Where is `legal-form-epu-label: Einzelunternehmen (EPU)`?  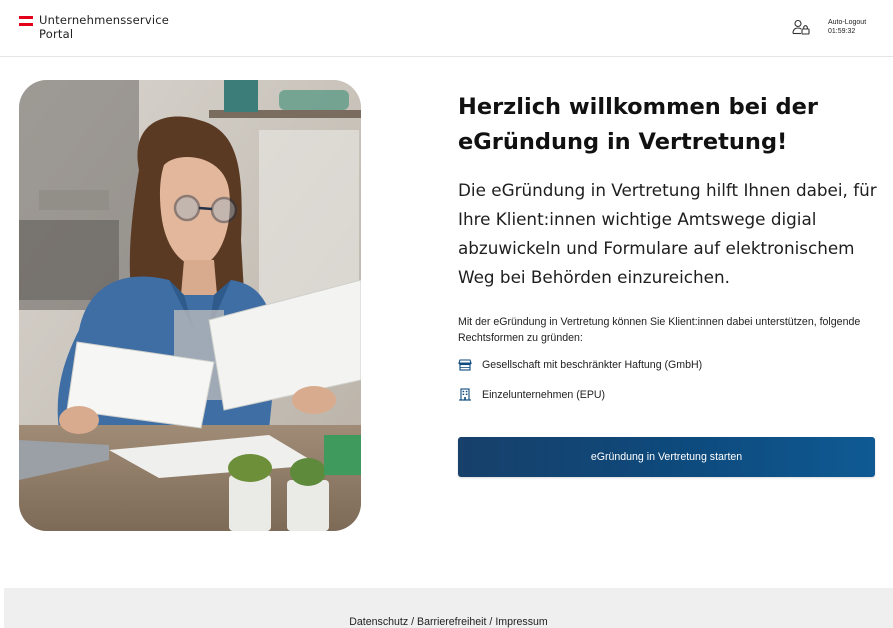 legal-form-epu-label: Einzelunternehmen (EPU) is located at coordinates (544, 394).